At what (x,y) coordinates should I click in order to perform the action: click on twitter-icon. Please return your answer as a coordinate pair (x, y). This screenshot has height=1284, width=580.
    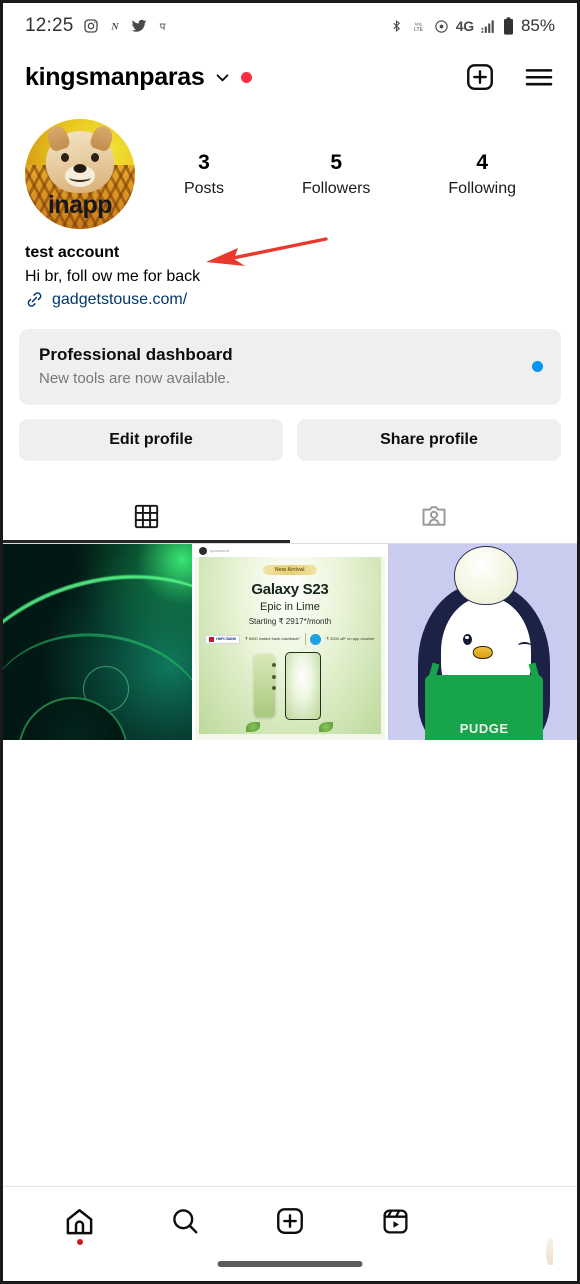
    Looking at the image, I should click on (138, 25).